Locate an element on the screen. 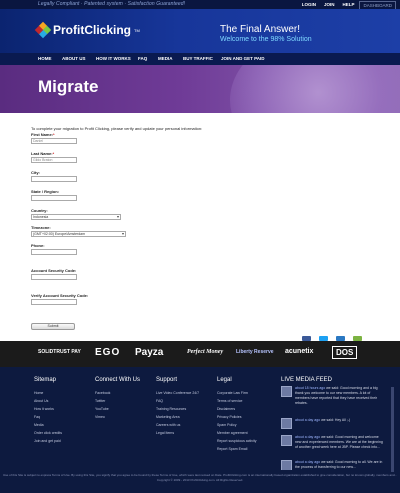 The image size is (400, 493). footer-link-live-video: Live Video Conference 24/7 is located at coordinates (177, 393).